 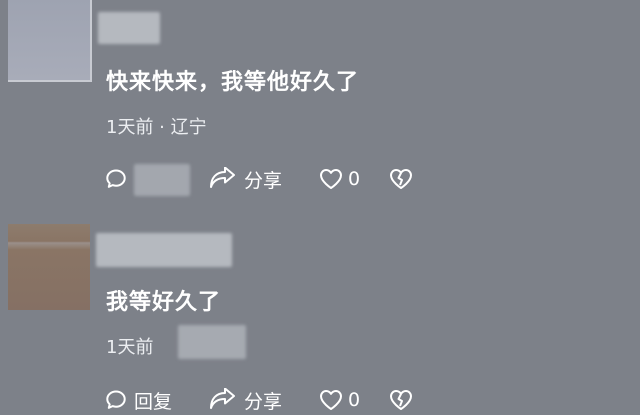 What do you see at coordinates (156, 127) in the screenshot?
I see `comment-meta: 1天前 · 辽宁` at bounding box center [156, 127].